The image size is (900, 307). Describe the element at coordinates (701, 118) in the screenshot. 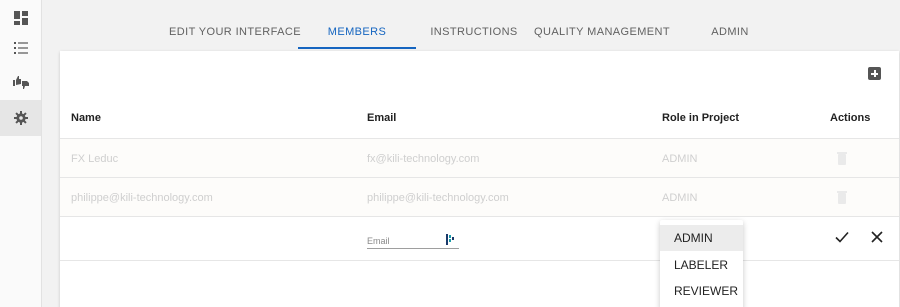

I see `header-role: Role in Project` at that location.